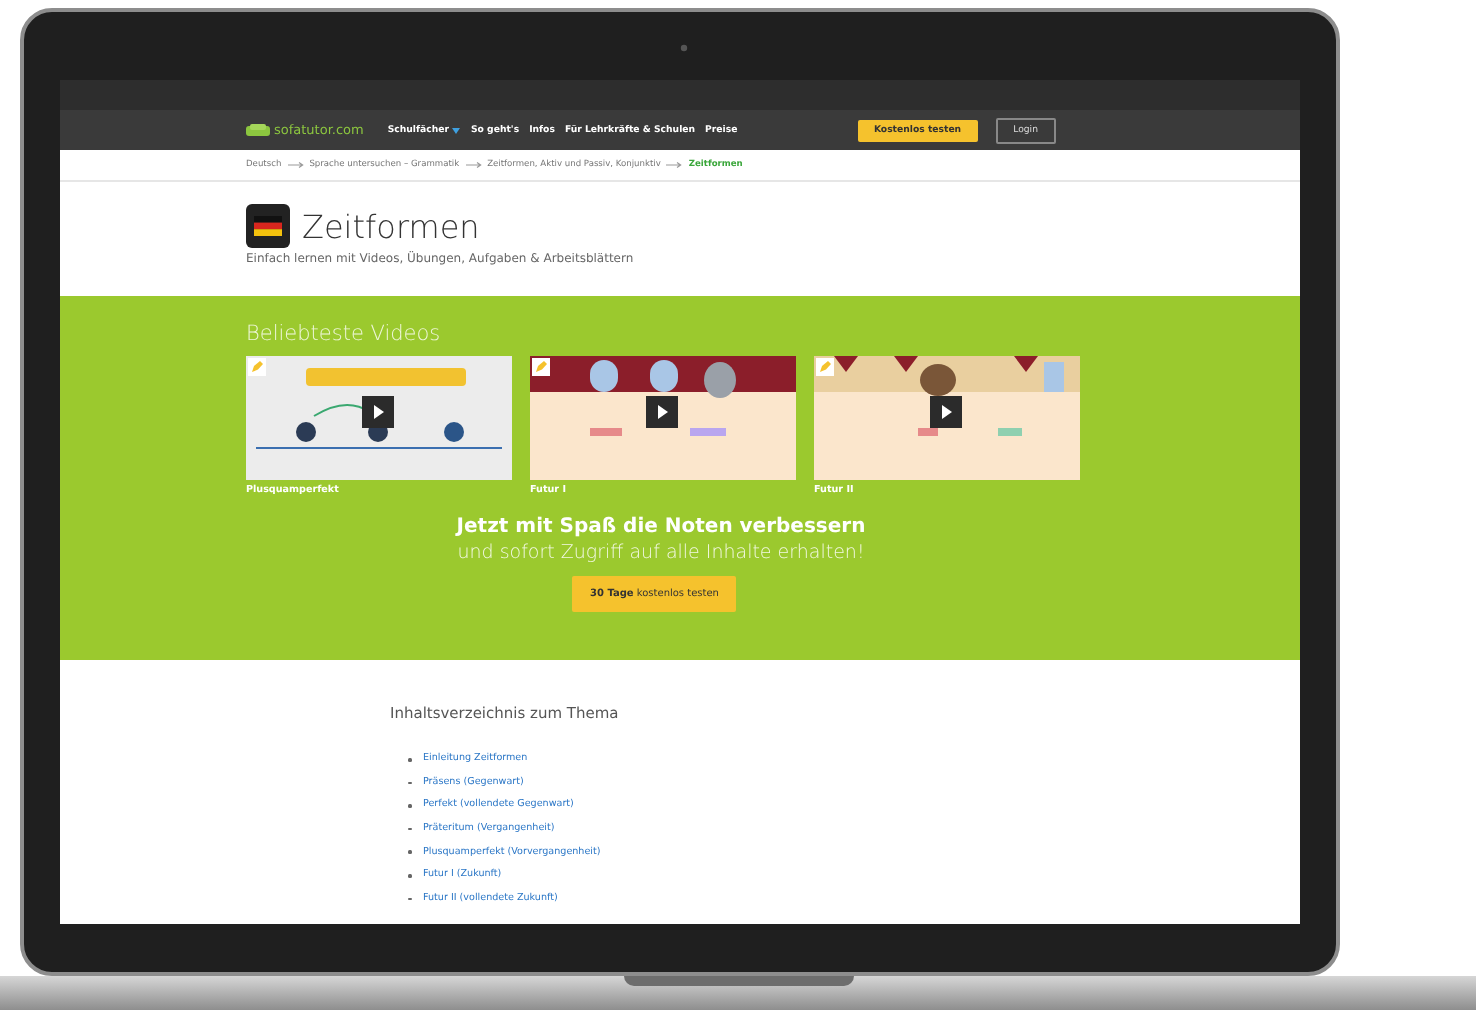 This screenshot has height=1010, width=1476. I want to click on page-title: Zeitformen, so click(391, 226).